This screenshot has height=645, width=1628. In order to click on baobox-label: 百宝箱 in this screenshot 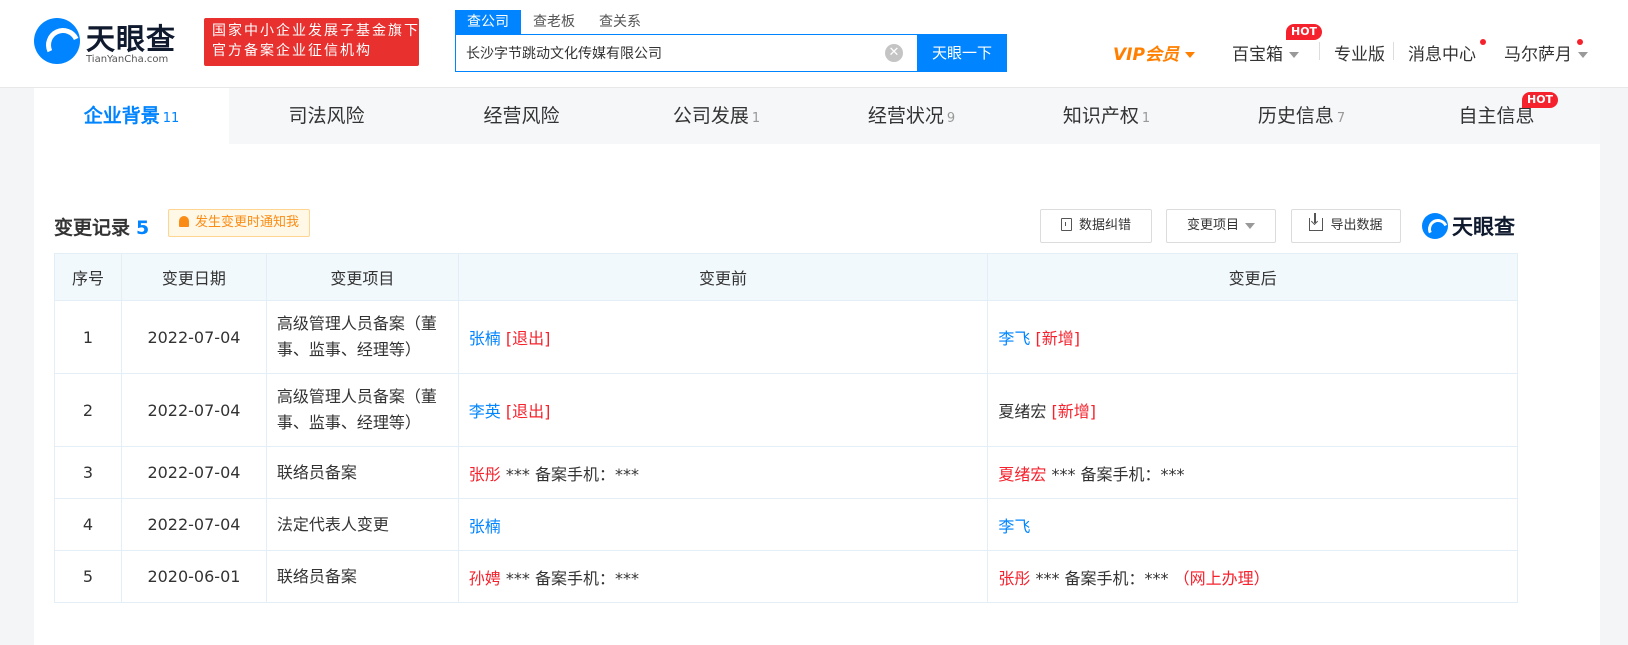, I will do `click(1257, 55)`.